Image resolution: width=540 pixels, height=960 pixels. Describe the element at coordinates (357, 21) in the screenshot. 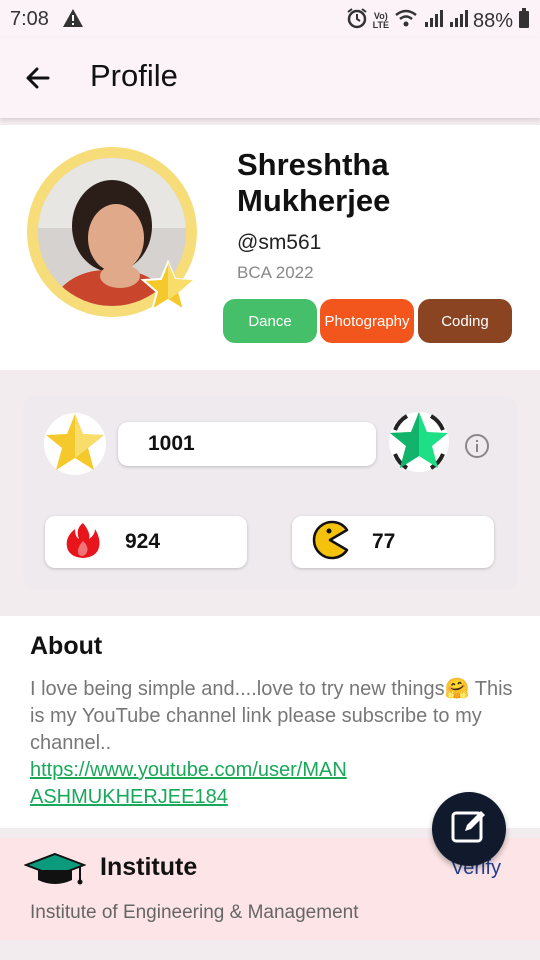

I see `alarm-icon` at that location.